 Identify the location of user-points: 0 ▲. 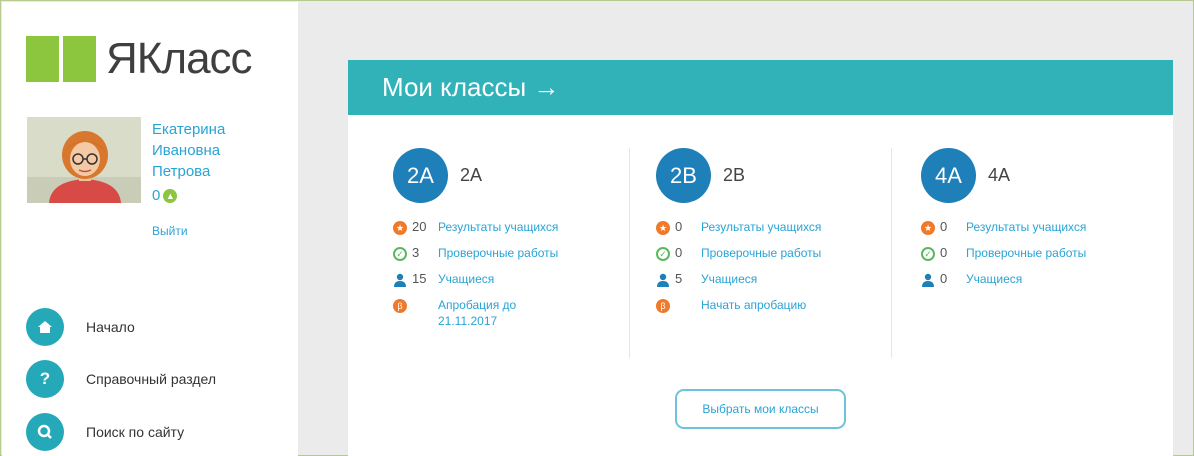
(165, 195).